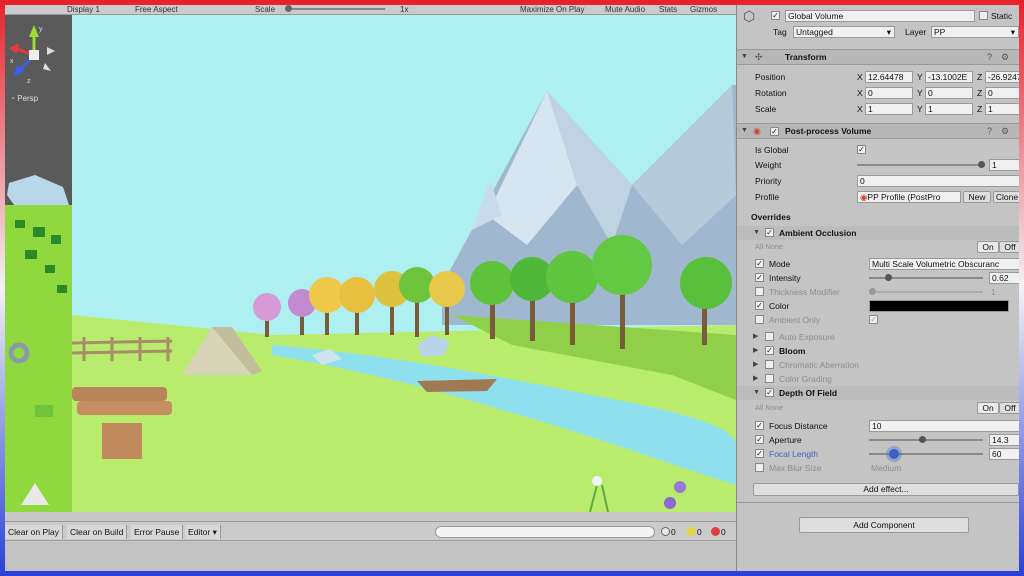  I want to click on intensity-slider-knob, so click(888, 277).